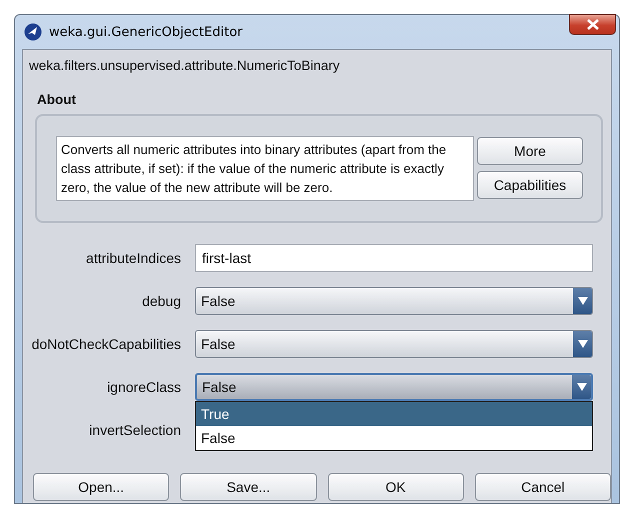 This screenshot has width=622, height=508. Describe the element at coordinates (394, 414) in the screenshot. I see `list-option: True` at that location.